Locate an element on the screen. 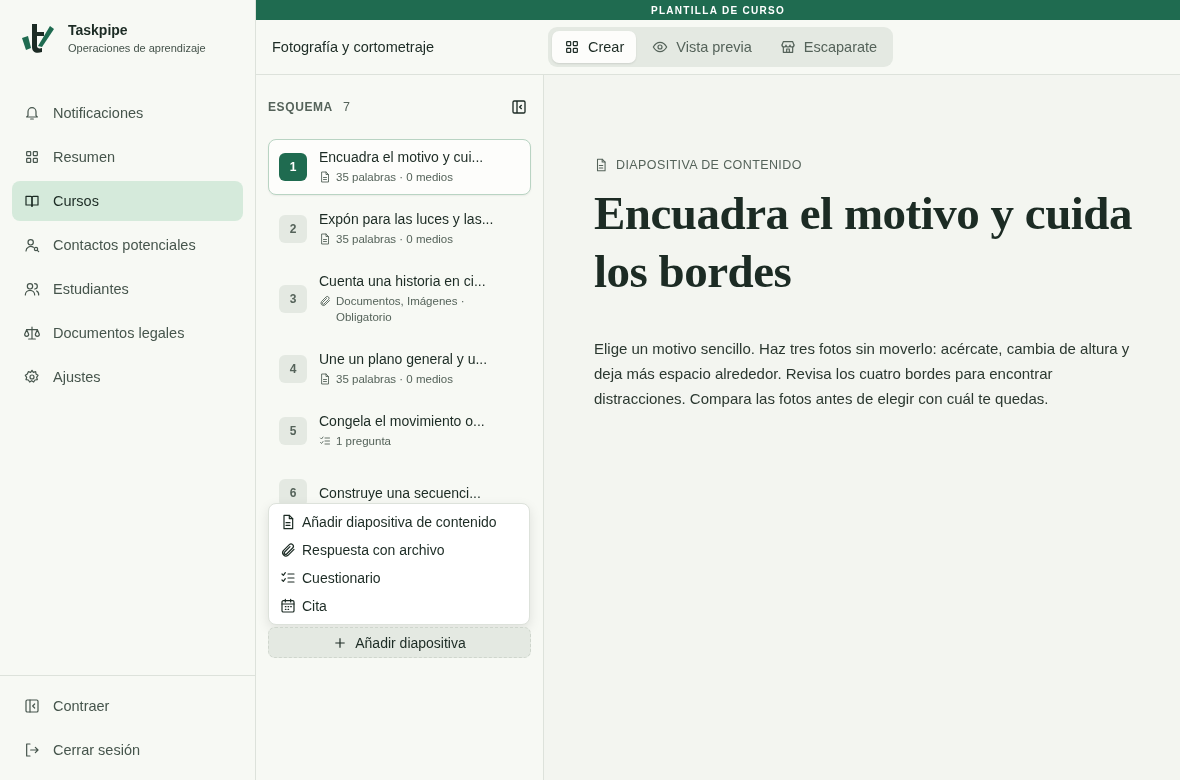  plus-icon is located at coordinates (340, 642).